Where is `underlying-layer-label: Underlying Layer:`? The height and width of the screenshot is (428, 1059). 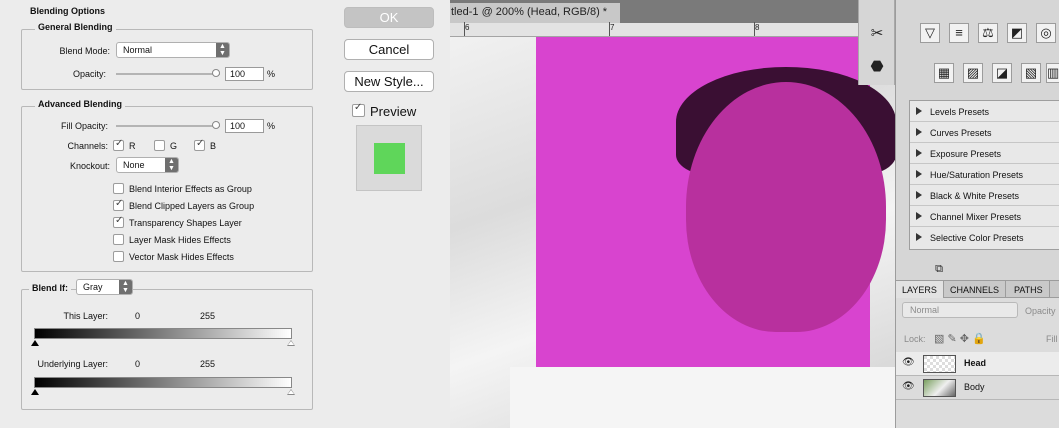
underlying-layer-label: Underlying Layer: is located at coordinates (72, 364).